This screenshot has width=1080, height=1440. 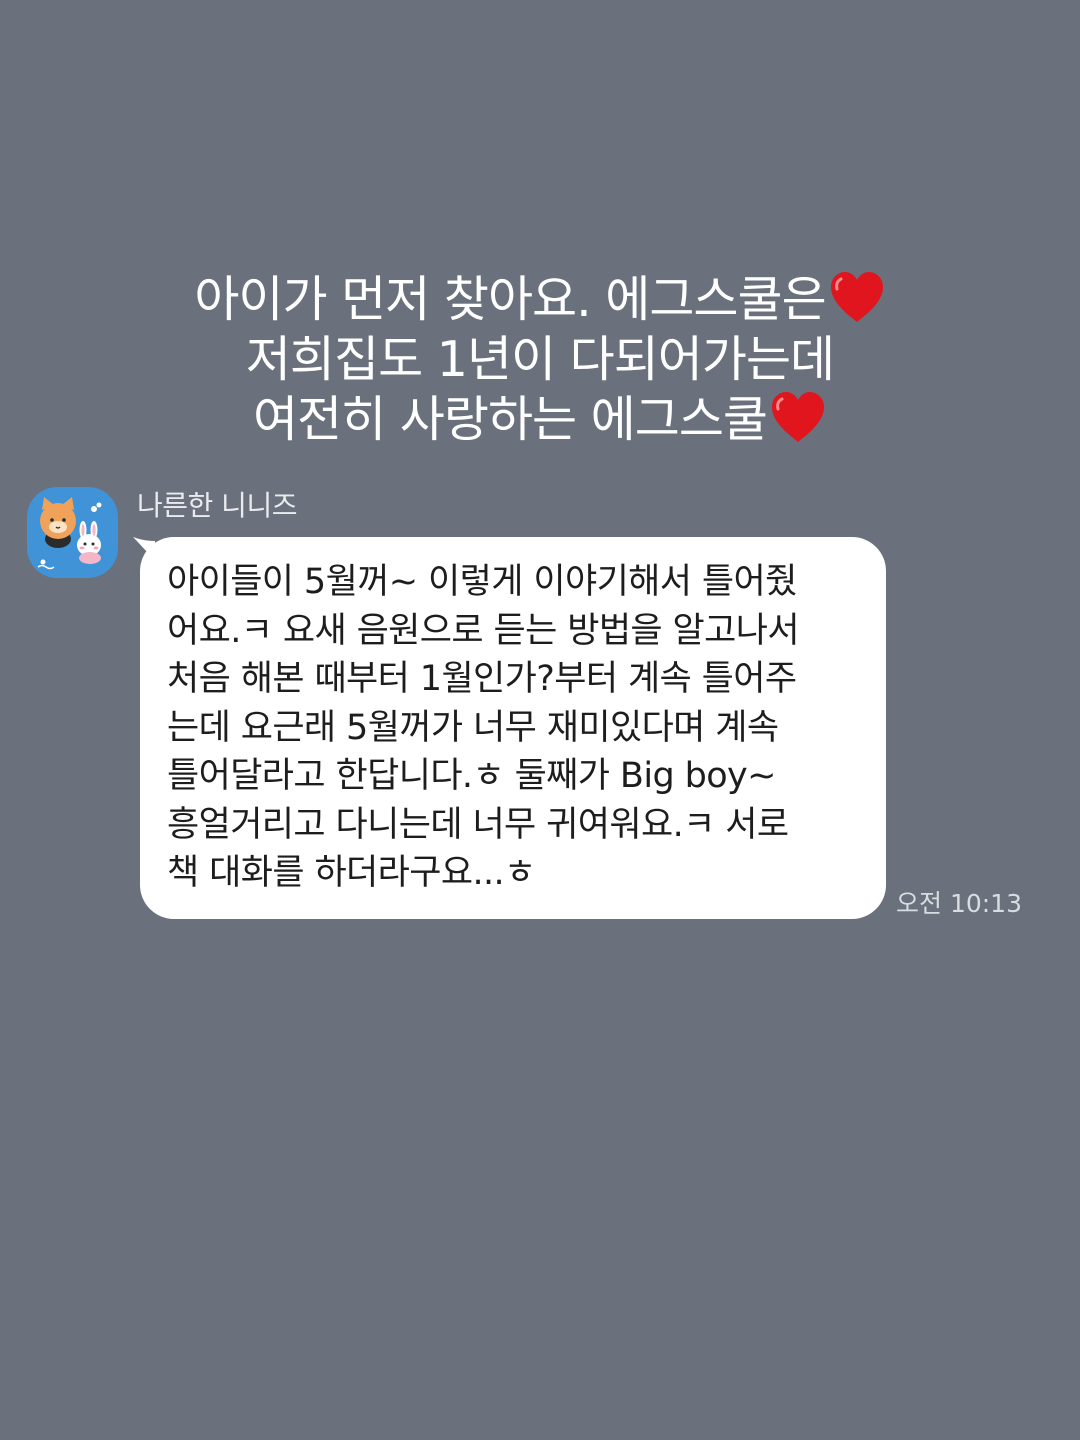 I want to click on message-line: 처음 해본 때부터 1월인가?부터 계속 틀어주, so click(x=482, y=679).